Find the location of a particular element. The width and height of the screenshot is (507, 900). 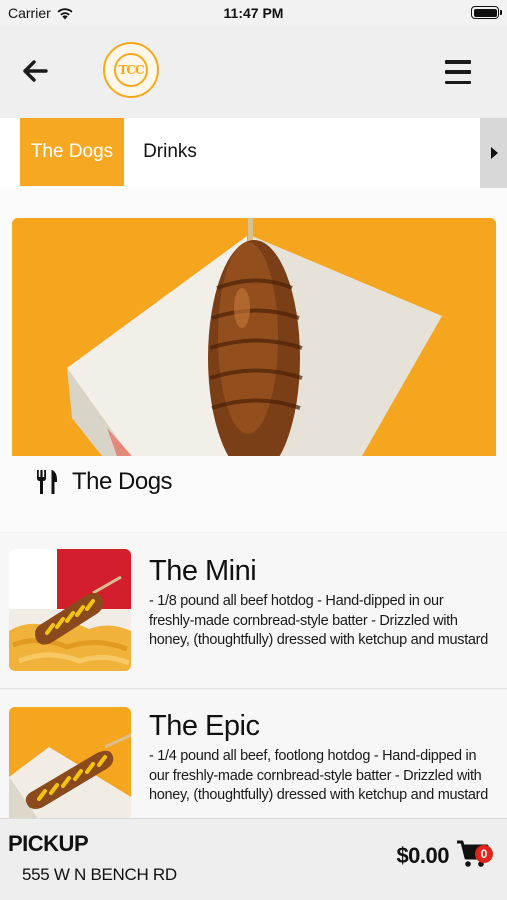

fork-knife-icon is located at coordinates (47, 482).